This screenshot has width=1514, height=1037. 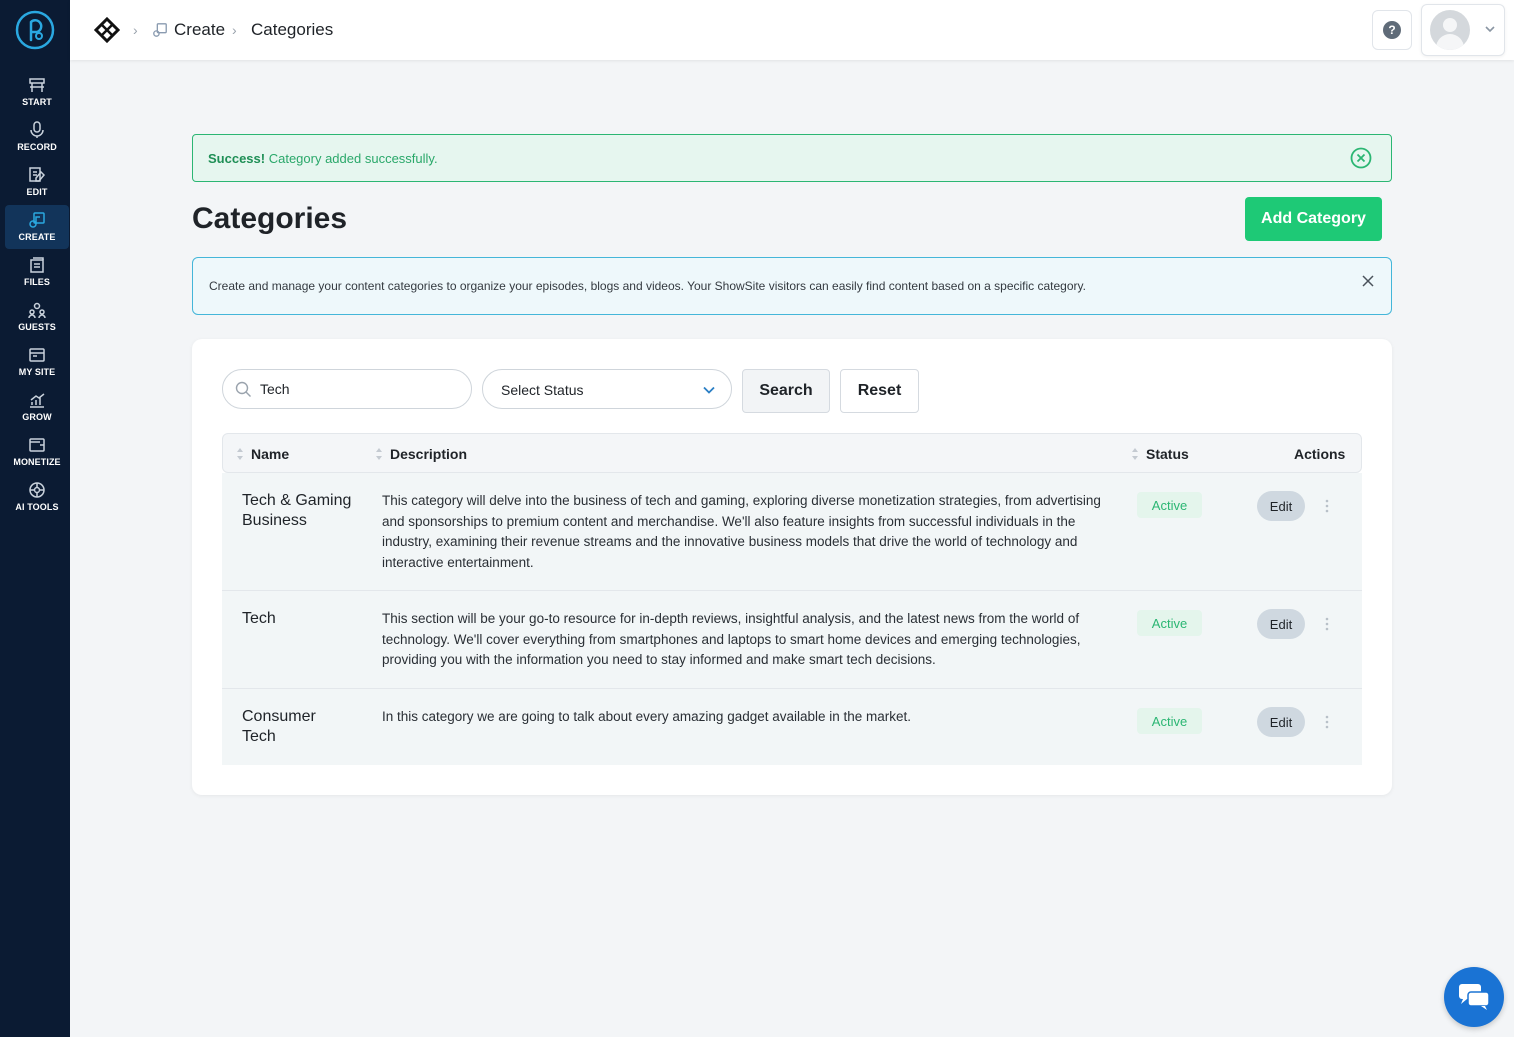 I want to click on top-bar: › Create › Categories ?, so click(x=792, y=30).